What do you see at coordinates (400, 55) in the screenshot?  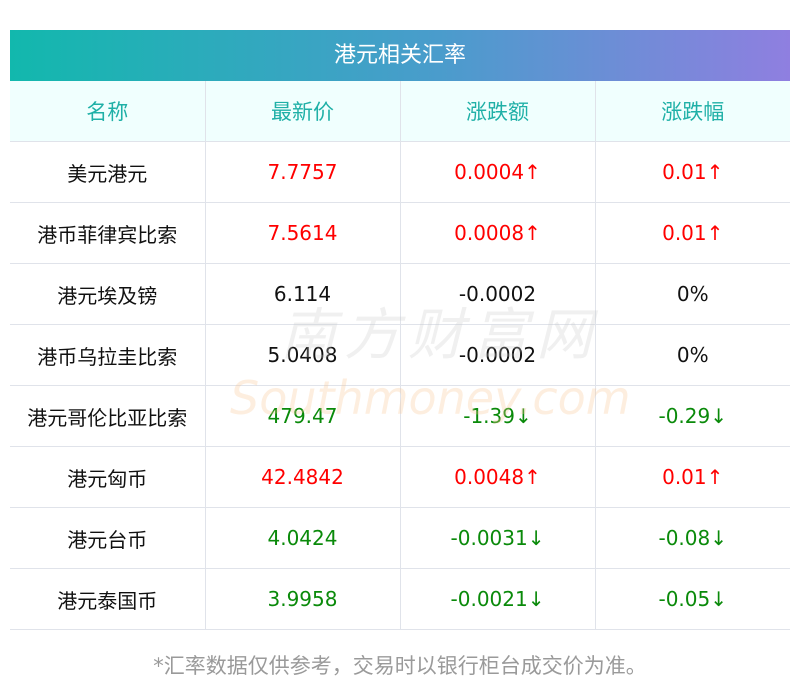 I see `table-title: 港元相关汇率` at bounding box center [400, 55].